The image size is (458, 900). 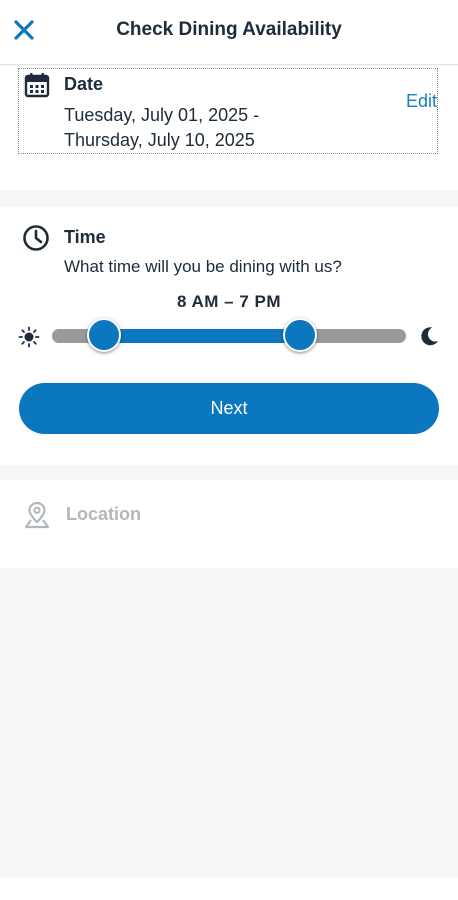 I want to click on time-range-text: 8 AM – 7 PM, so click(x=229, y=301).